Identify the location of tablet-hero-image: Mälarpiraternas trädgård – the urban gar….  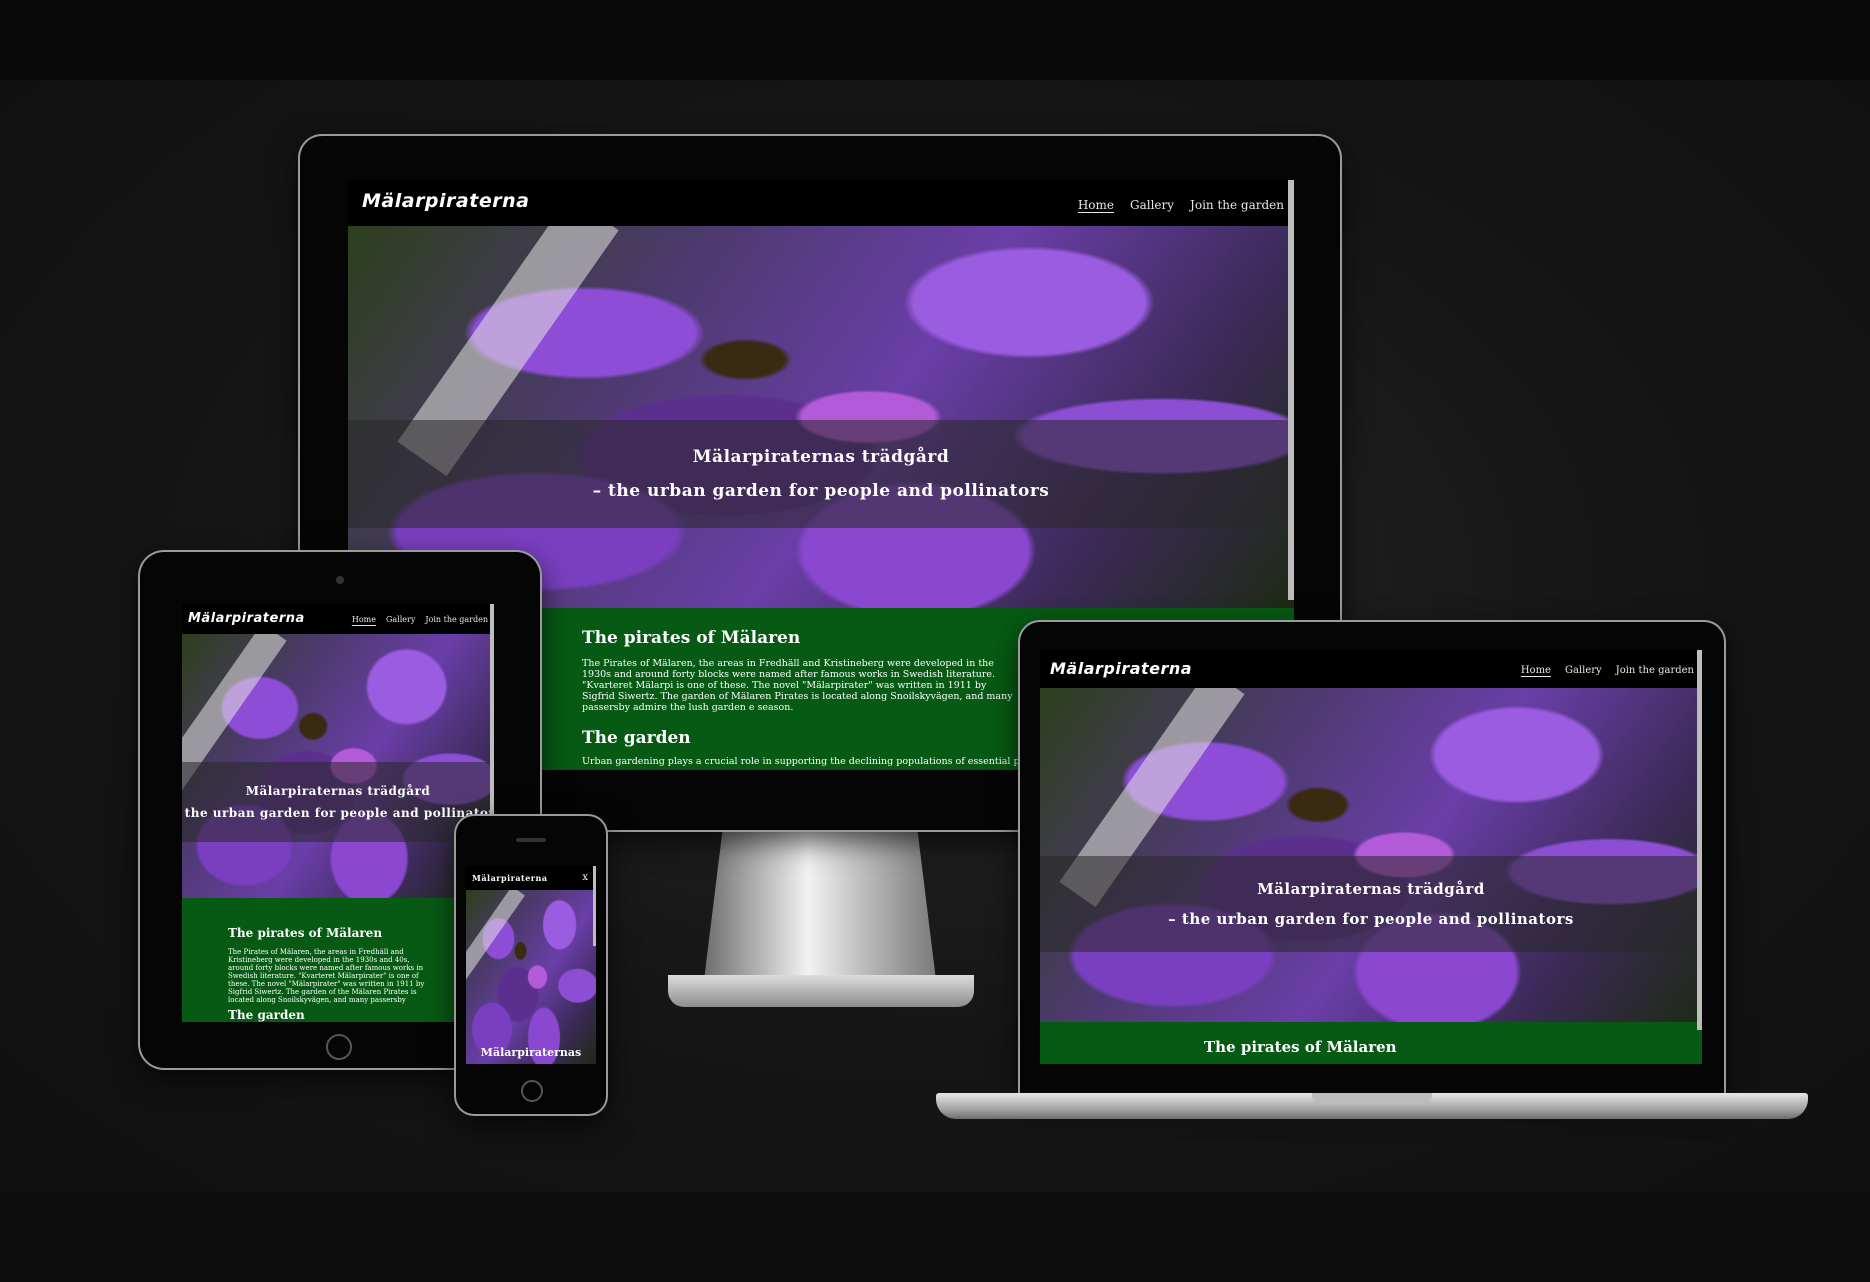
(338, 766).